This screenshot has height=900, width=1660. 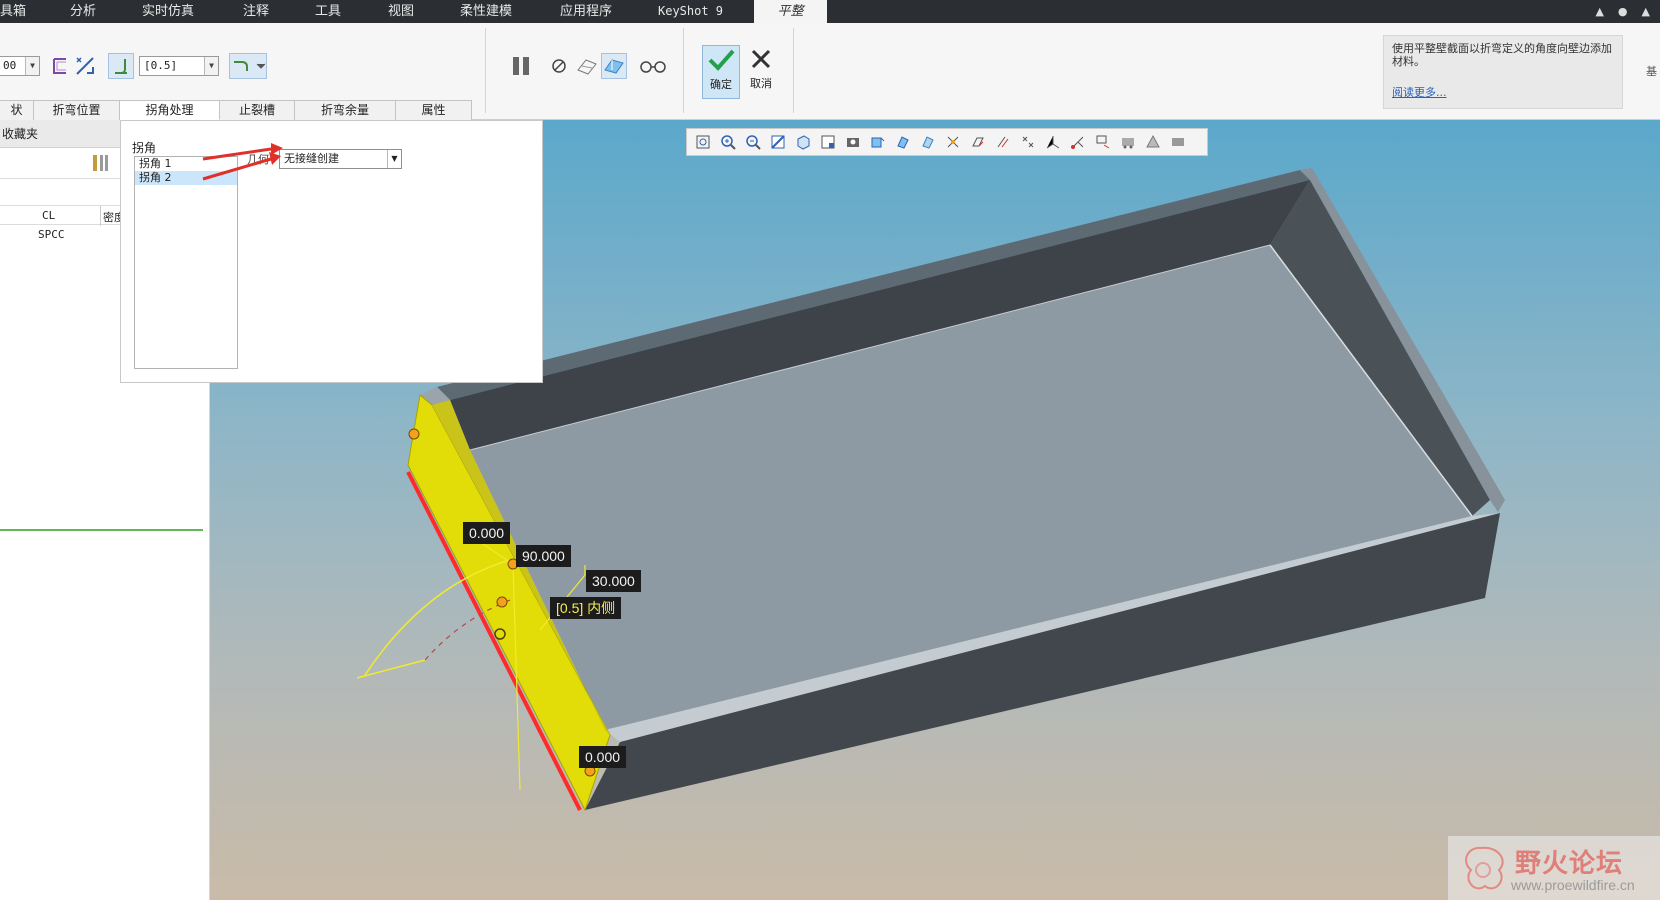 What do you see at coordinates (60, 66) in the screenshot?
I see `offset-edge-icon` at bounding box center [60, 66].